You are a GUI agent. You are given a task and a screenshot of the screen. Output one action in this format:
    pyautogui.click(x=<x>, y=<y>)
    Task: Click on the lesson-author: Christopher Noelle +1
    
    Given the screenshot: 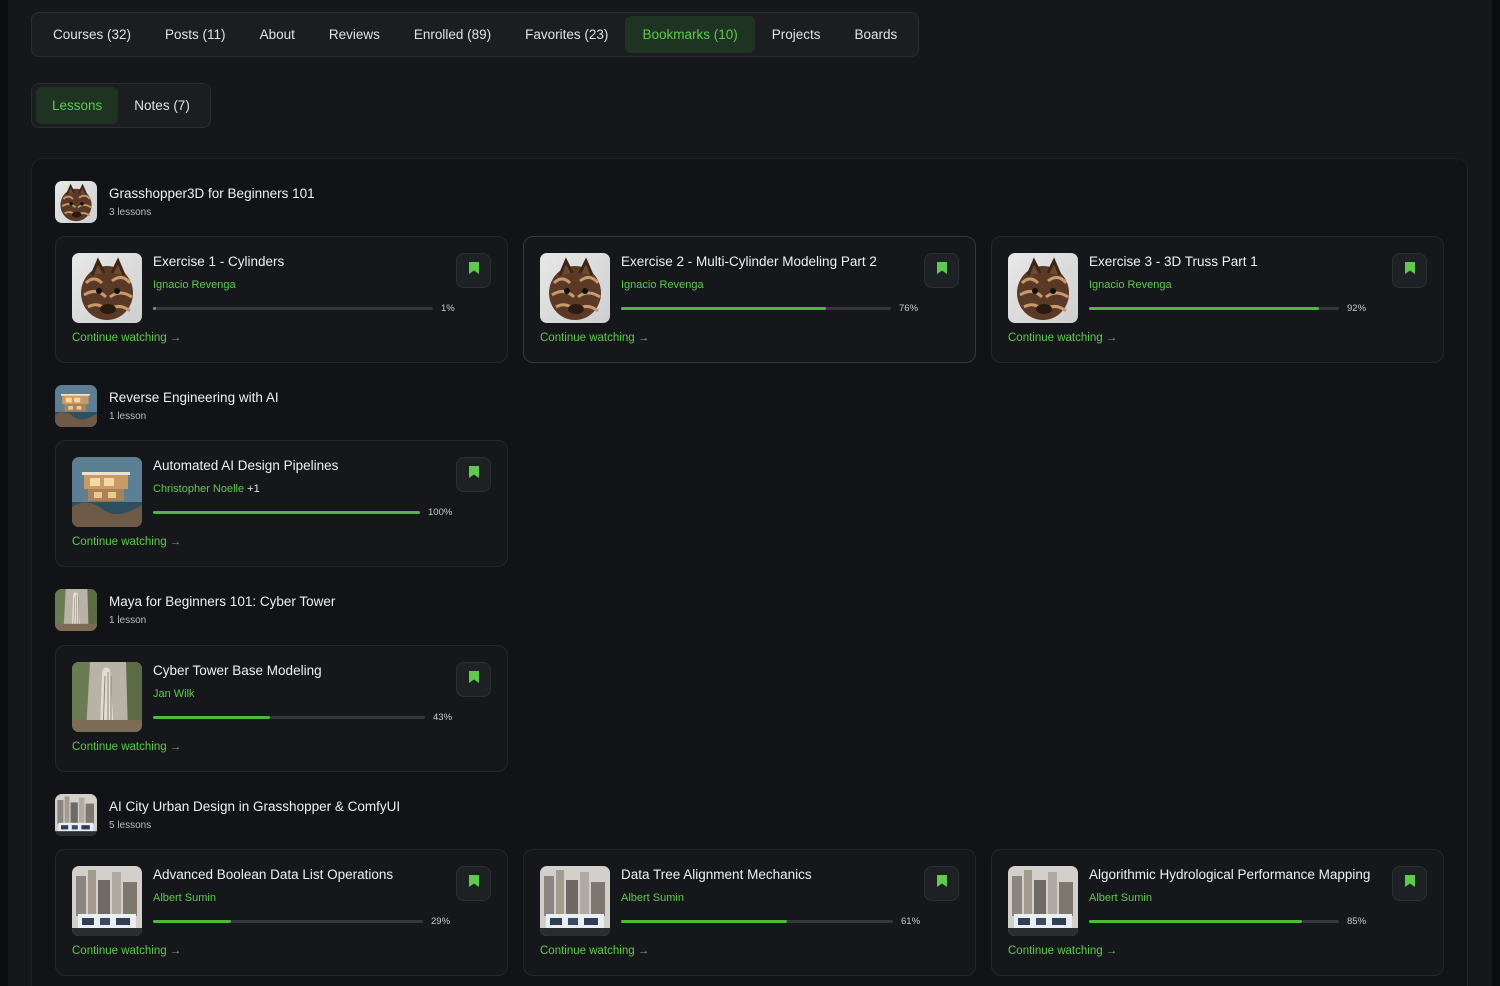 What is the action you would take?
    pyautogui.click(x=206, y=489)
    